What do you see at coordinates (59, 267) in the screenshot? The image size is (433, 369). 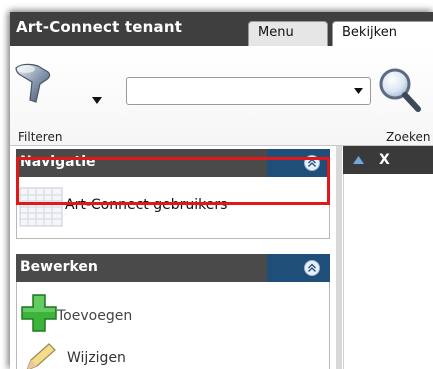 I see `edit-title: Bewerken` at bounding box center [59, 267].